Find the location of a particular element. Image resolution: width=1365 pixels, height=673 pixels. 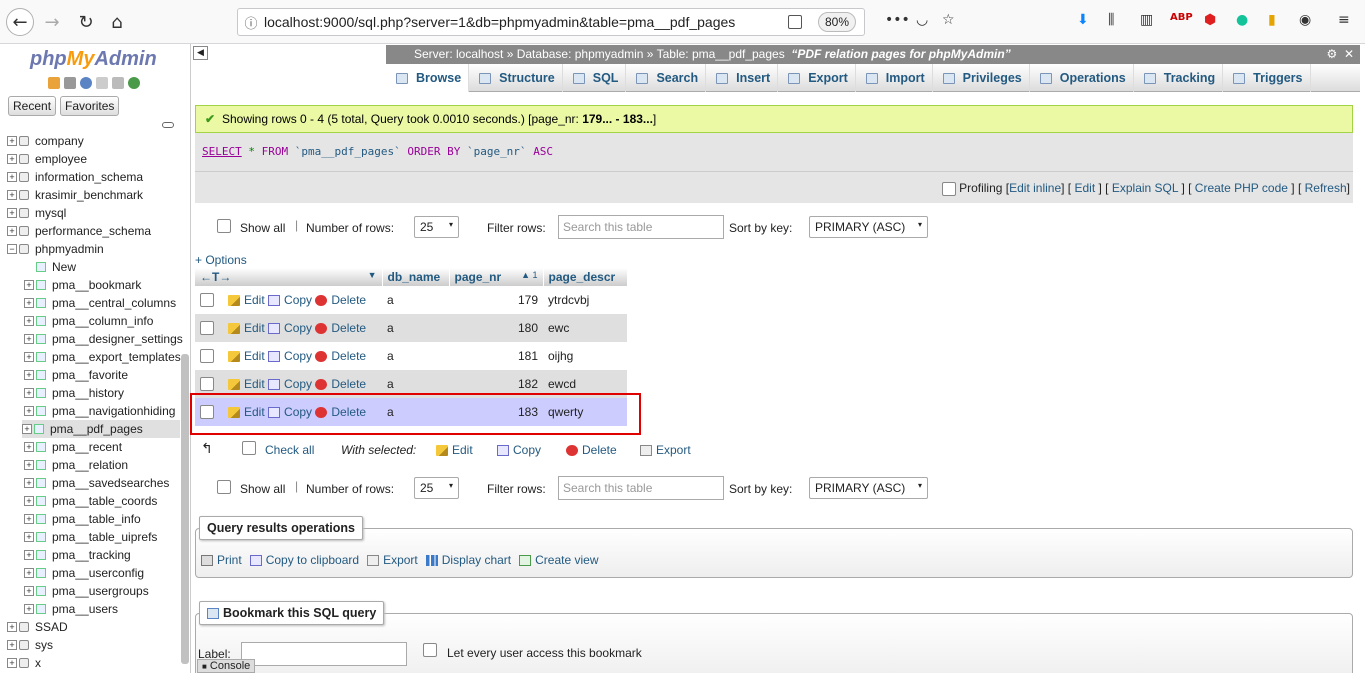

settings-icon is located at coordinates (118, 83).